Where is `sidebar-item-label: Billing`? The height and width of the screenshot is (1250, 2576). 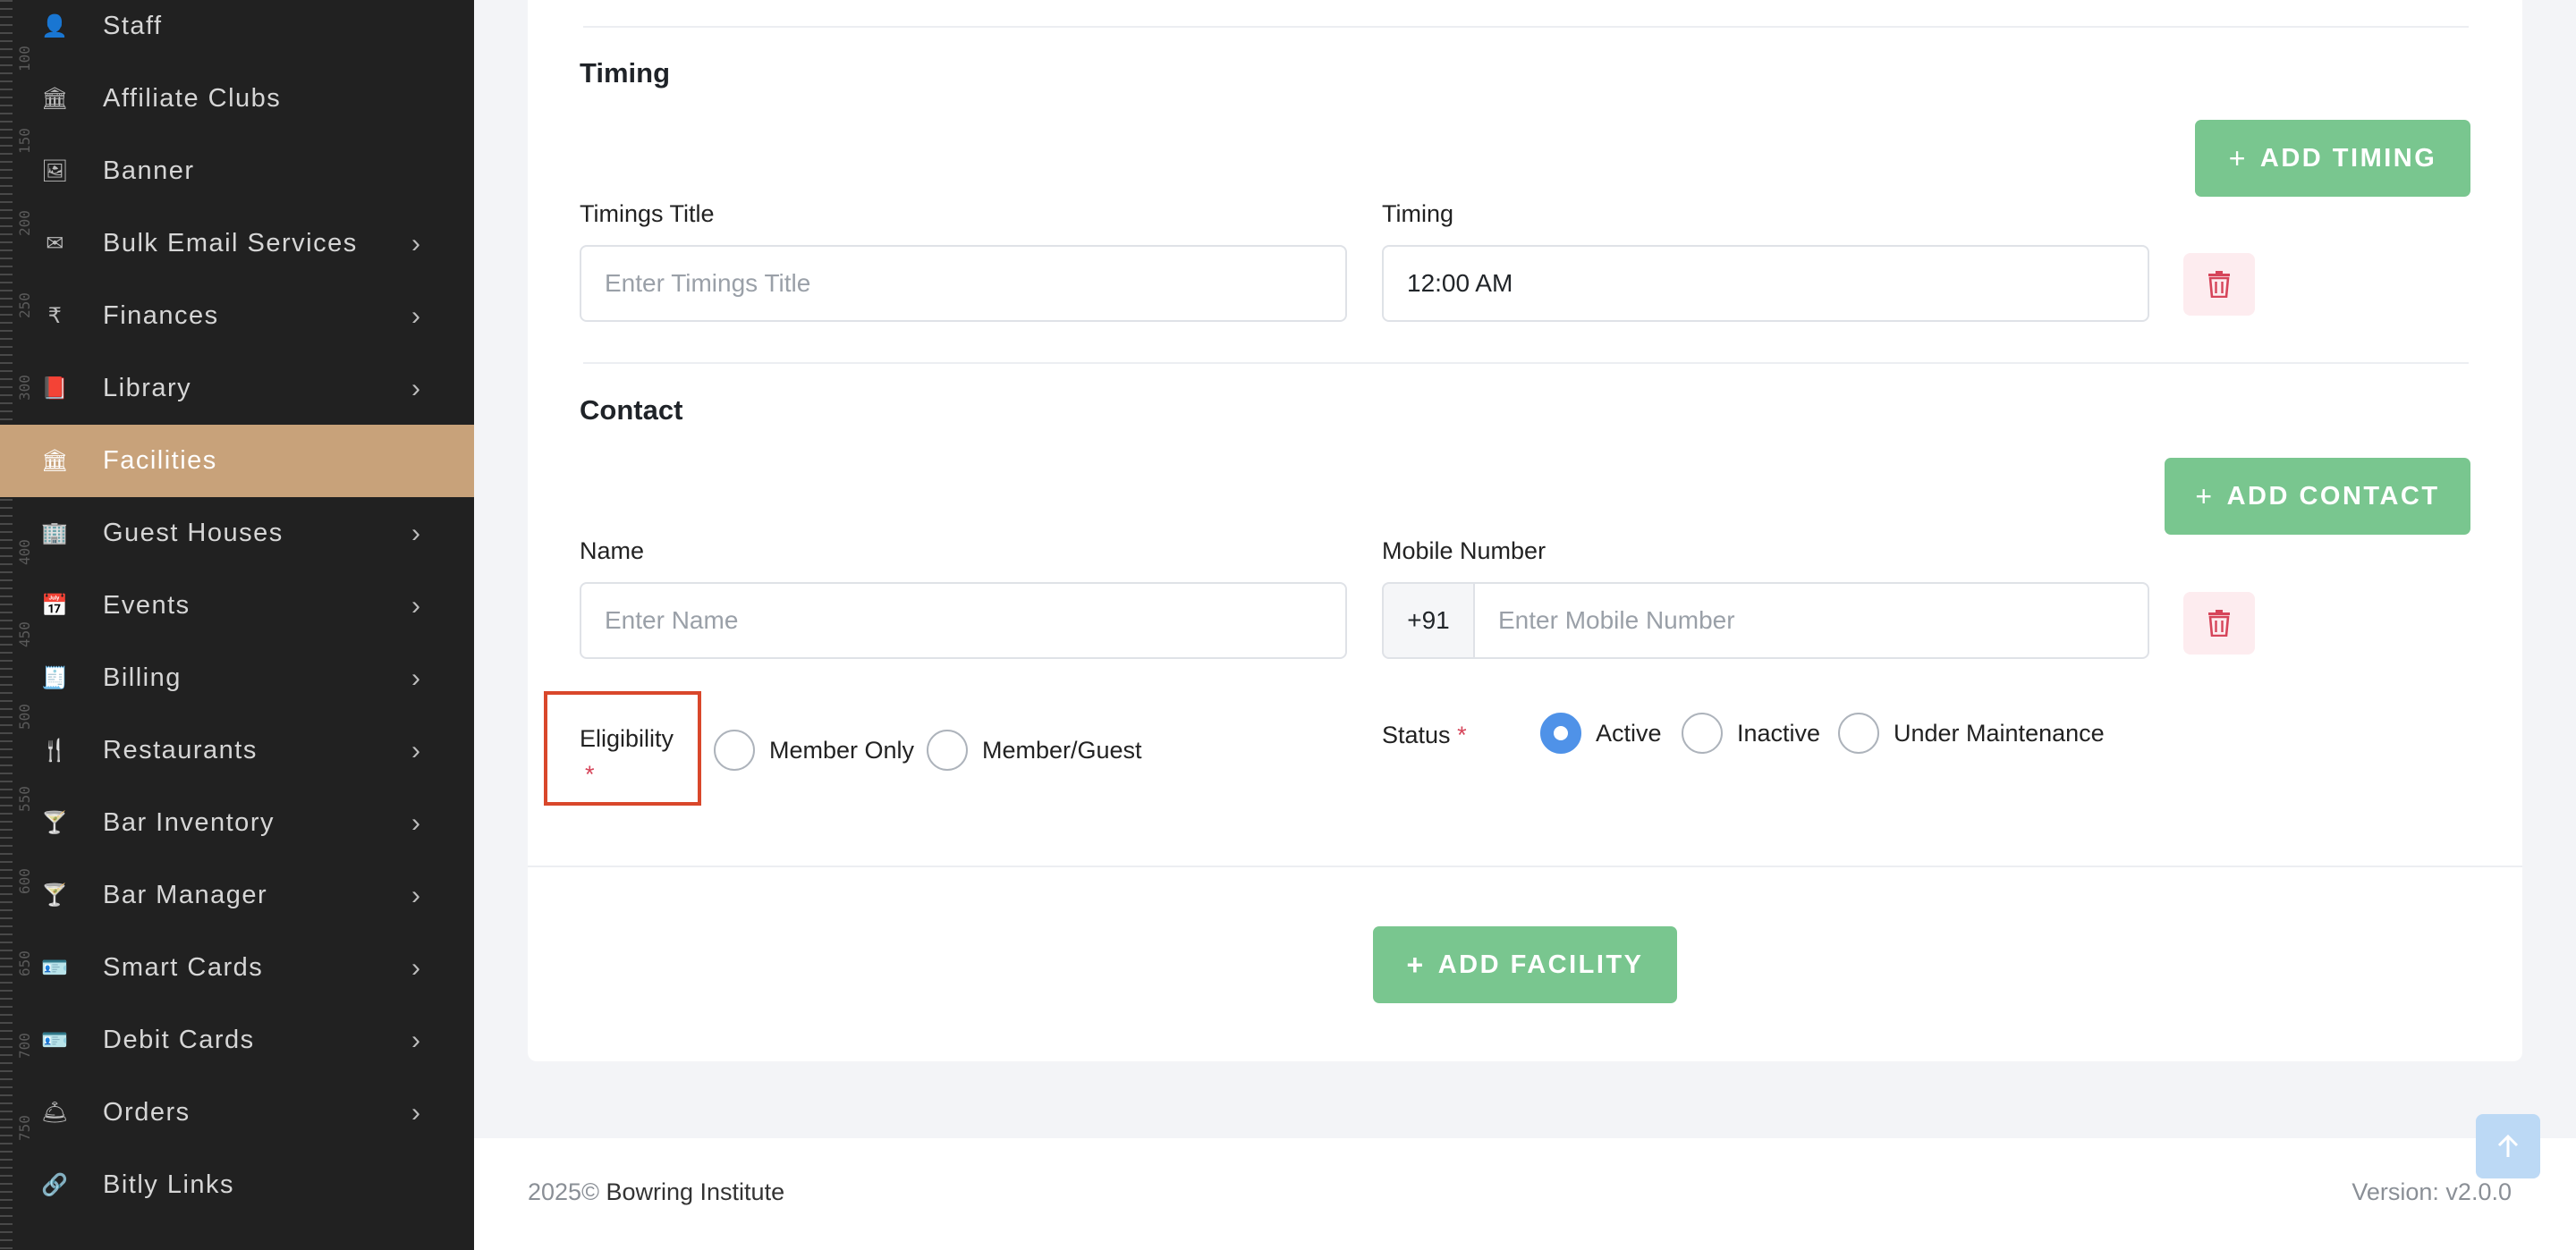
sidebar-item-label: Billing is located at coordinates (142, 677).